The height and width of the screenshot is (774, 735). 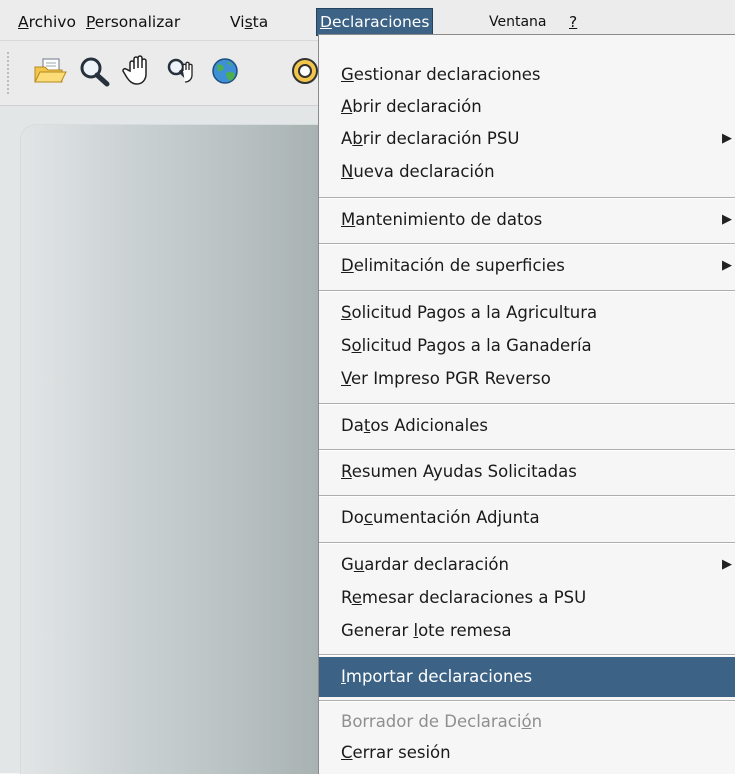 What do you see at coordinates (447, 74) in the screenshot?
I see `item-text: estionar declaraciones` at bounding box center [447, 74].